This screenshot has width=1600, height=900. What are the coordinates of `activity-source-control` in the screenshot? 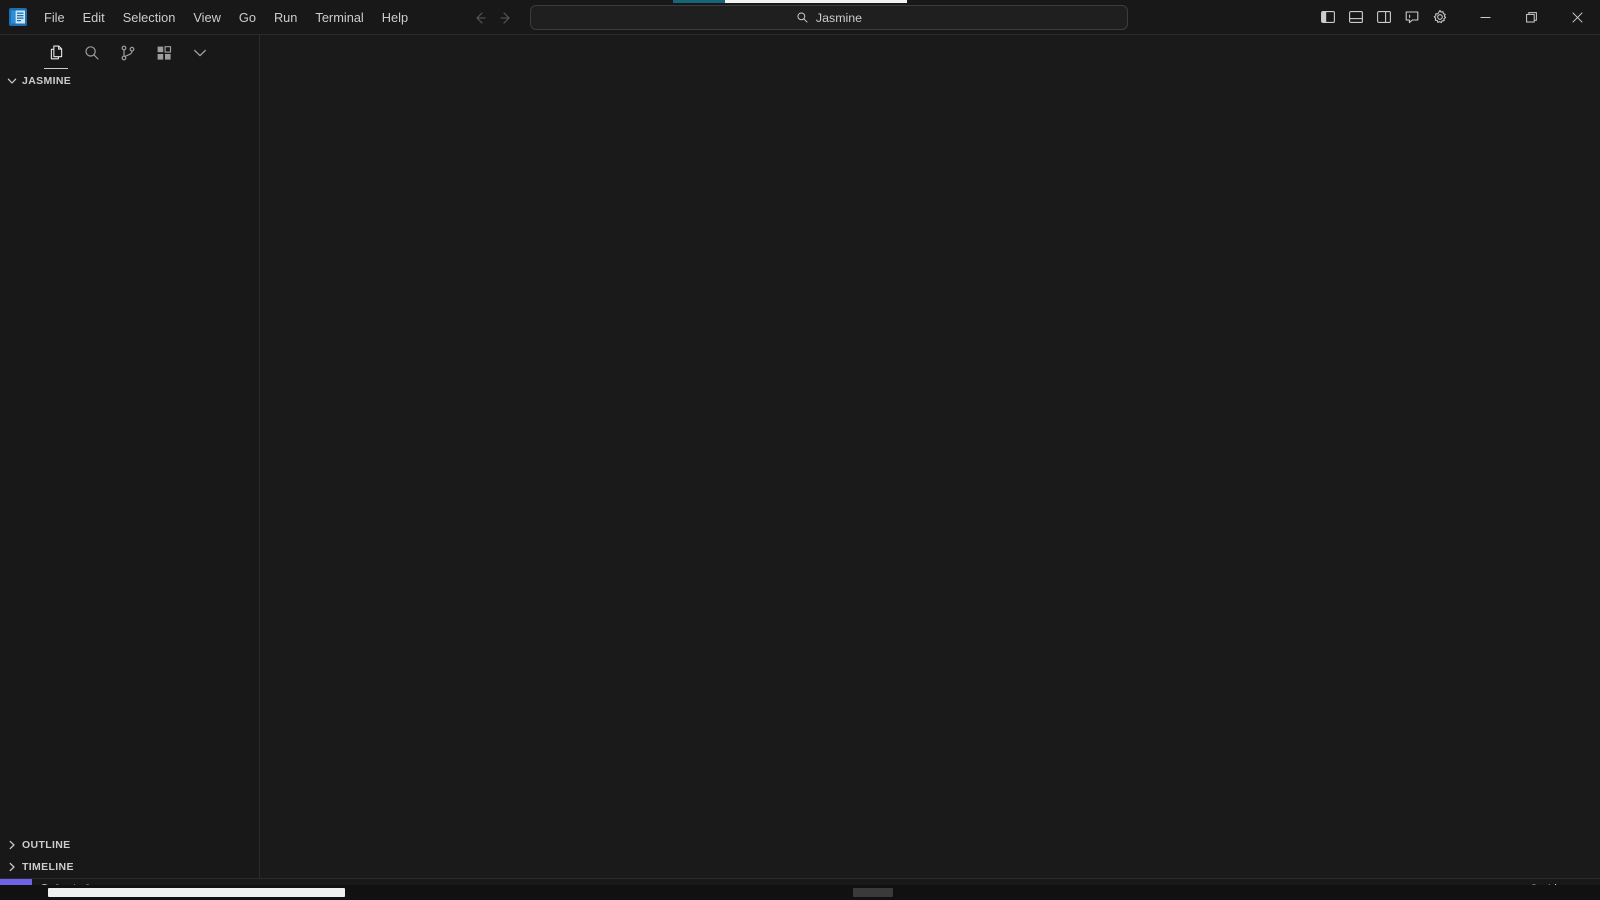 It's located at (128, 53).